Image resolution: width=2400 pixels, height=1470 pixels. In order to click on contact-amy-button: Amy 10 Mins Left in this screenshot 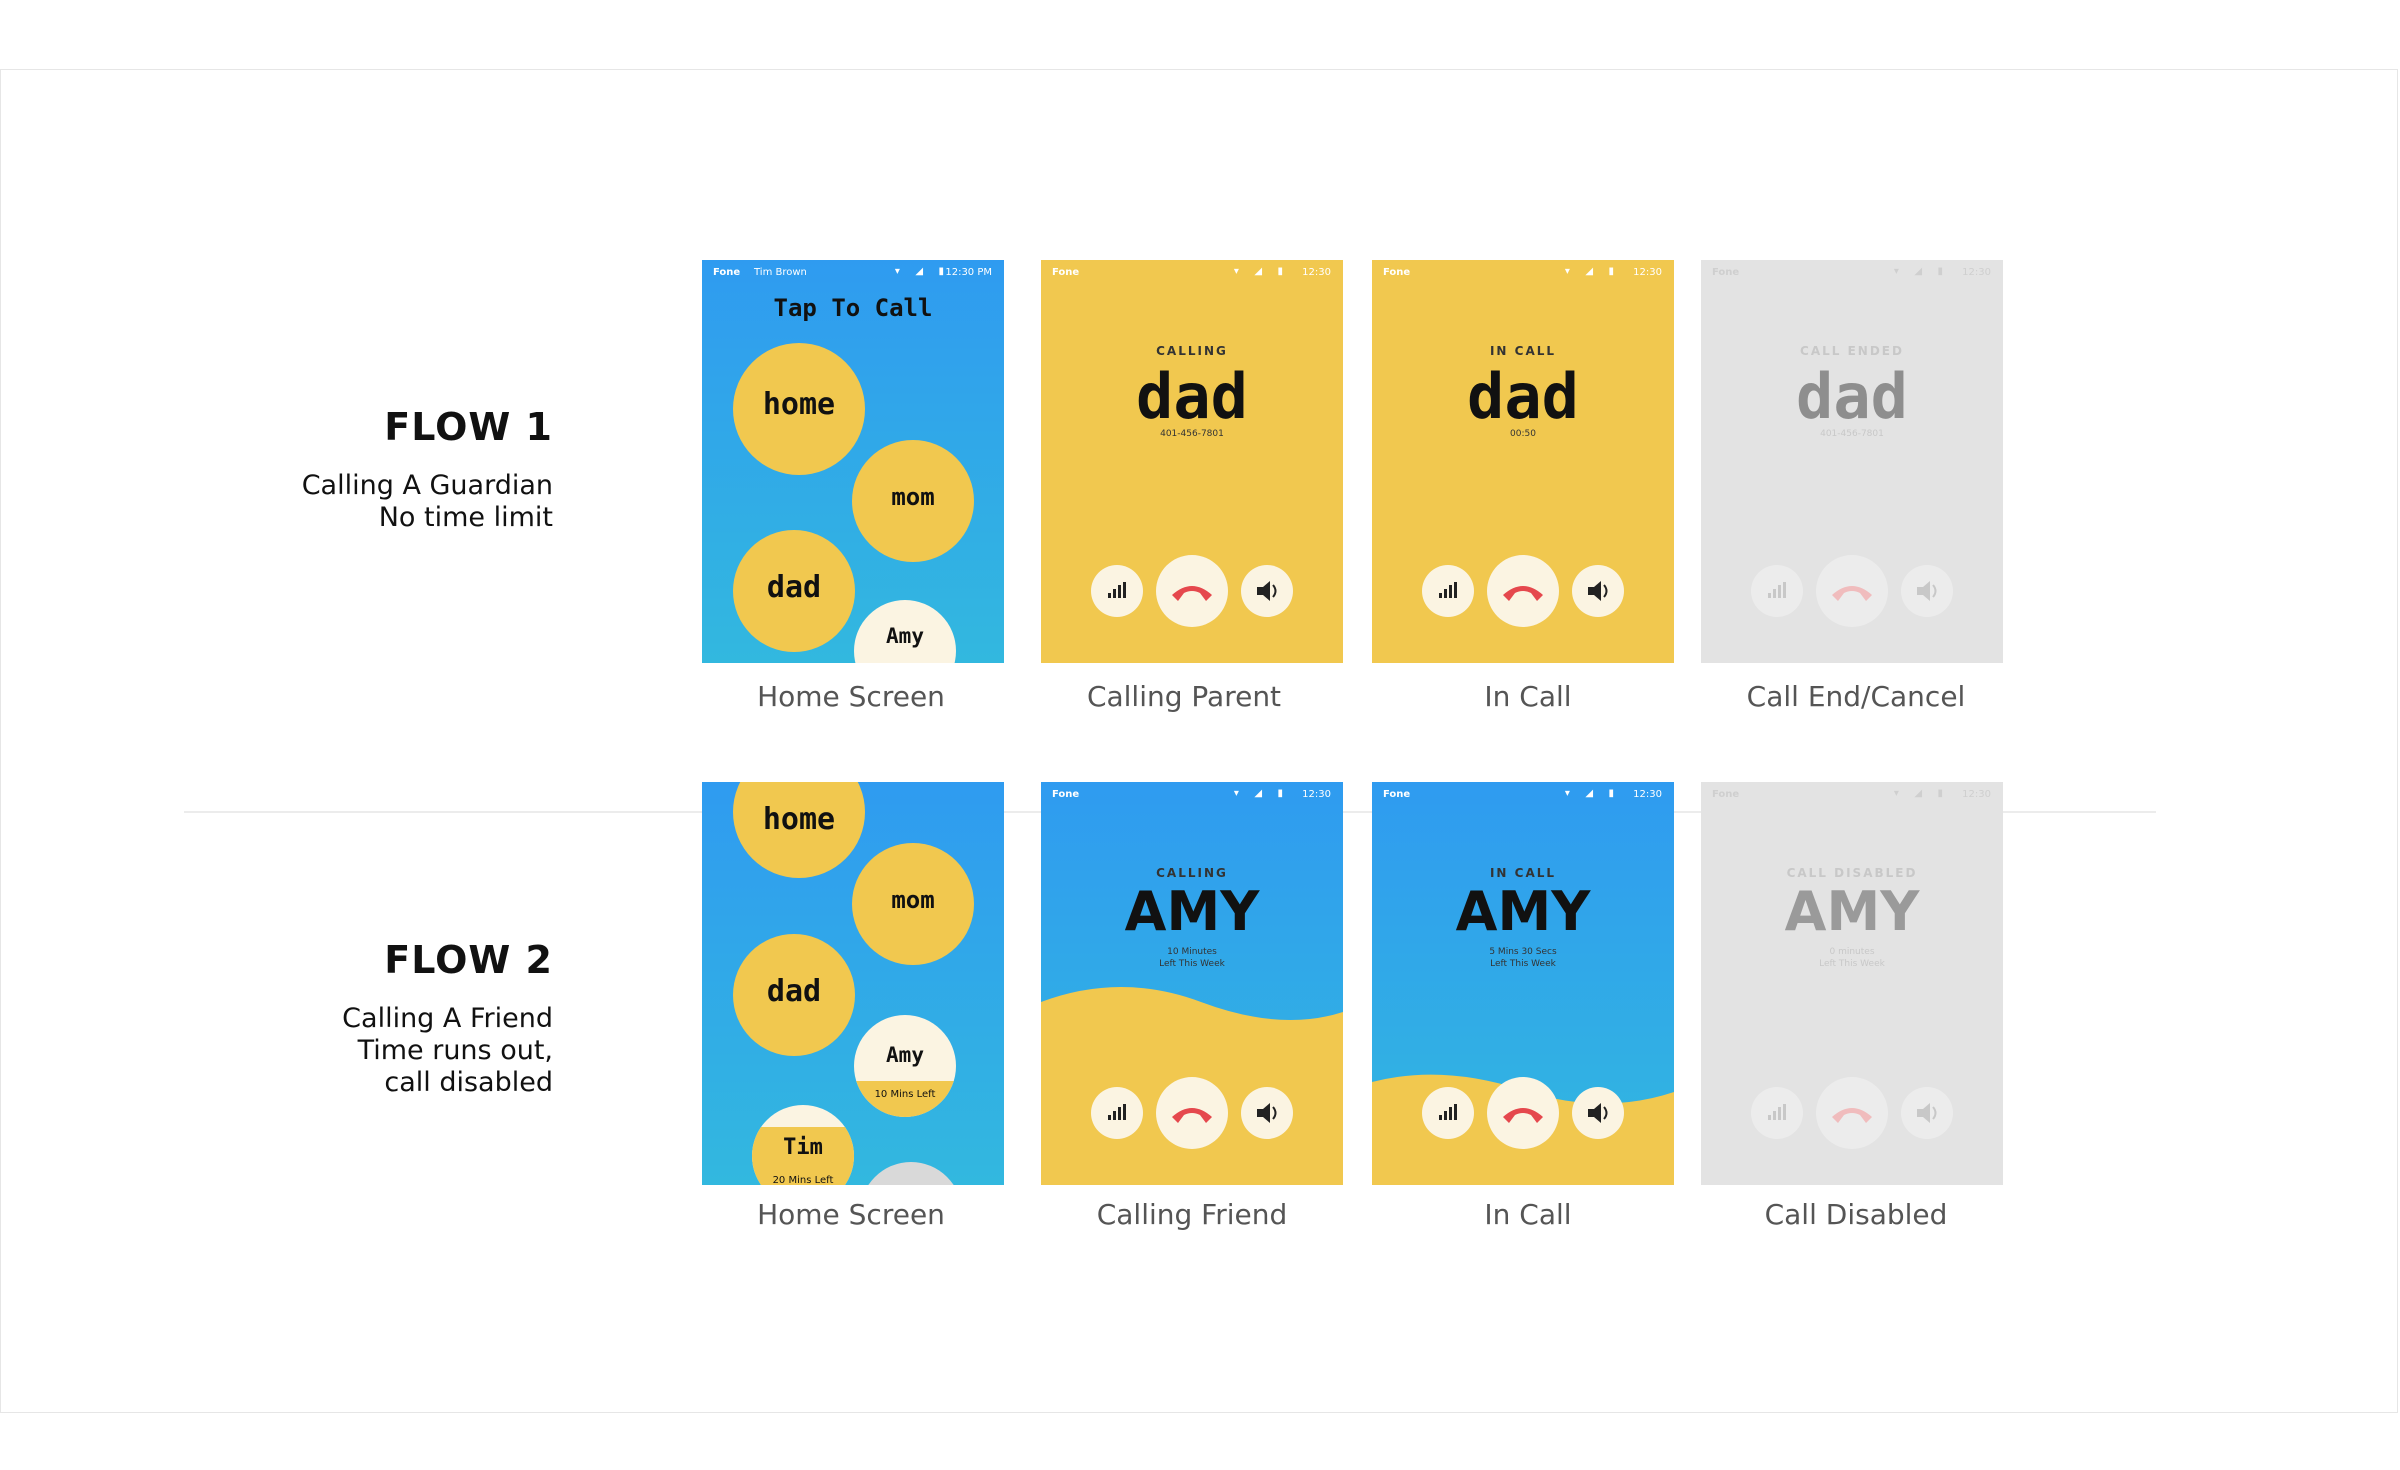, I will do `click(905, 1066)`.